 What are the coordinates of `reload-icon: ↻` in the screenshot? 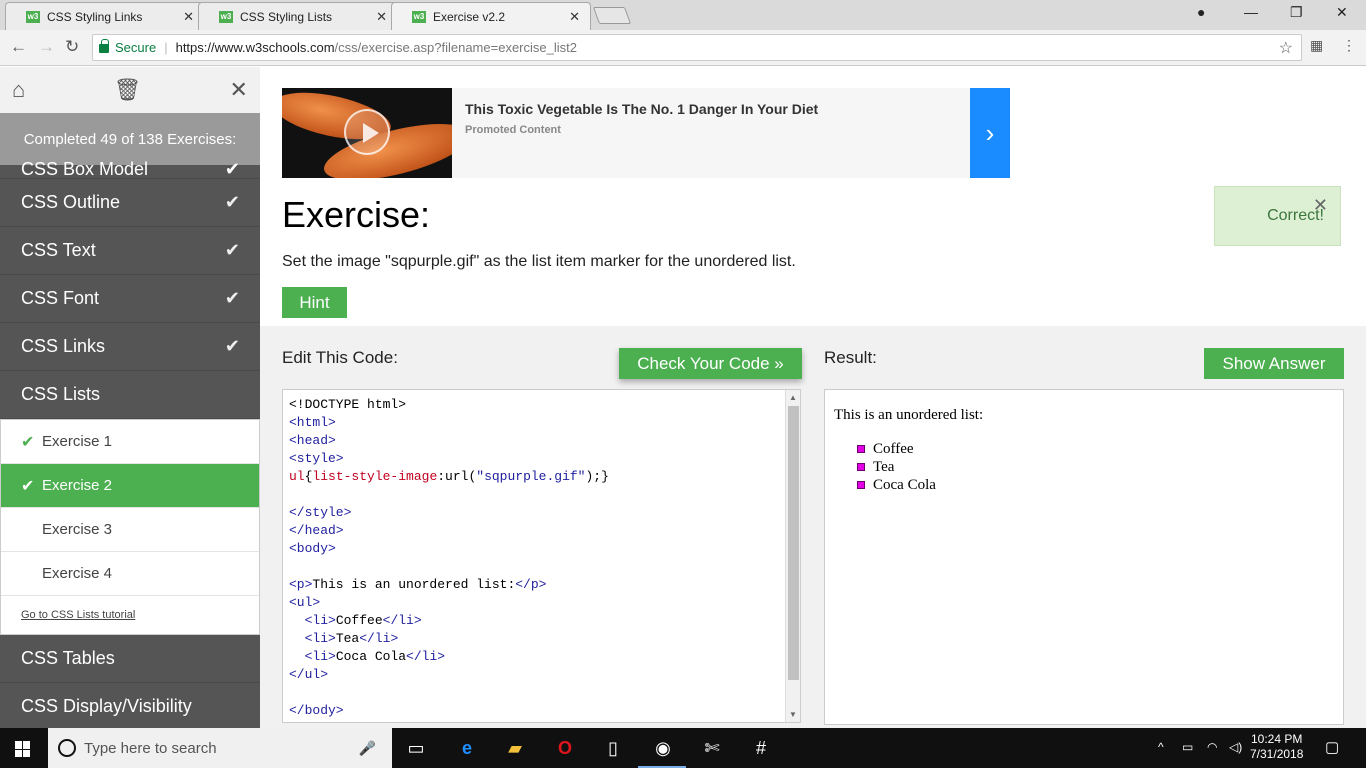 It's located at (72, 47).